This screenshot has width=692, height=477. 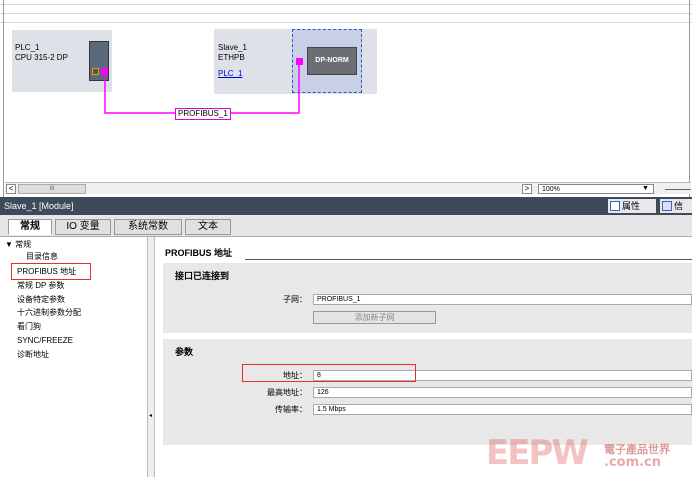 I want to click on watermark-url: .com.cn, so click(x=633, y=462).